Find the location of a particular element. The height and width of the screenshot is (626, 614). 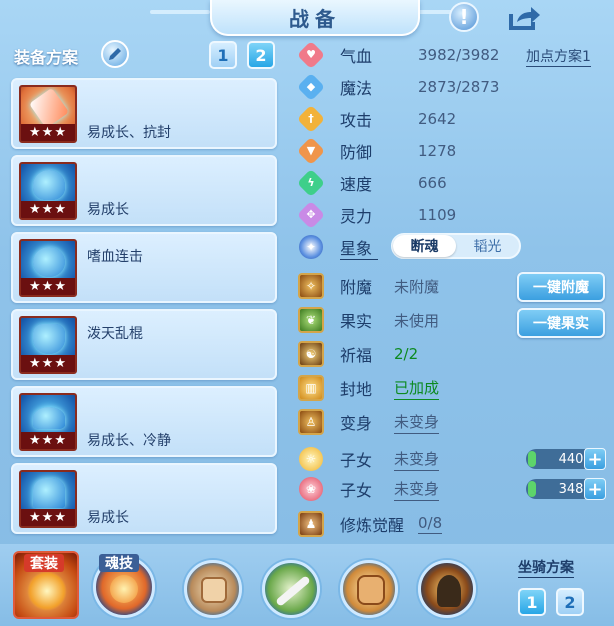

fire-icon is located at coordinates (124, 589).